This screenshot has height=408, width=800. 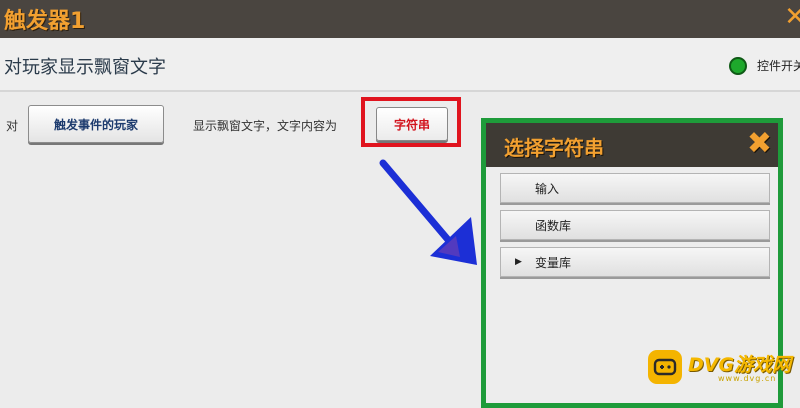 I want to click on option-function-library: 函数库, so click(x=635, y=225).